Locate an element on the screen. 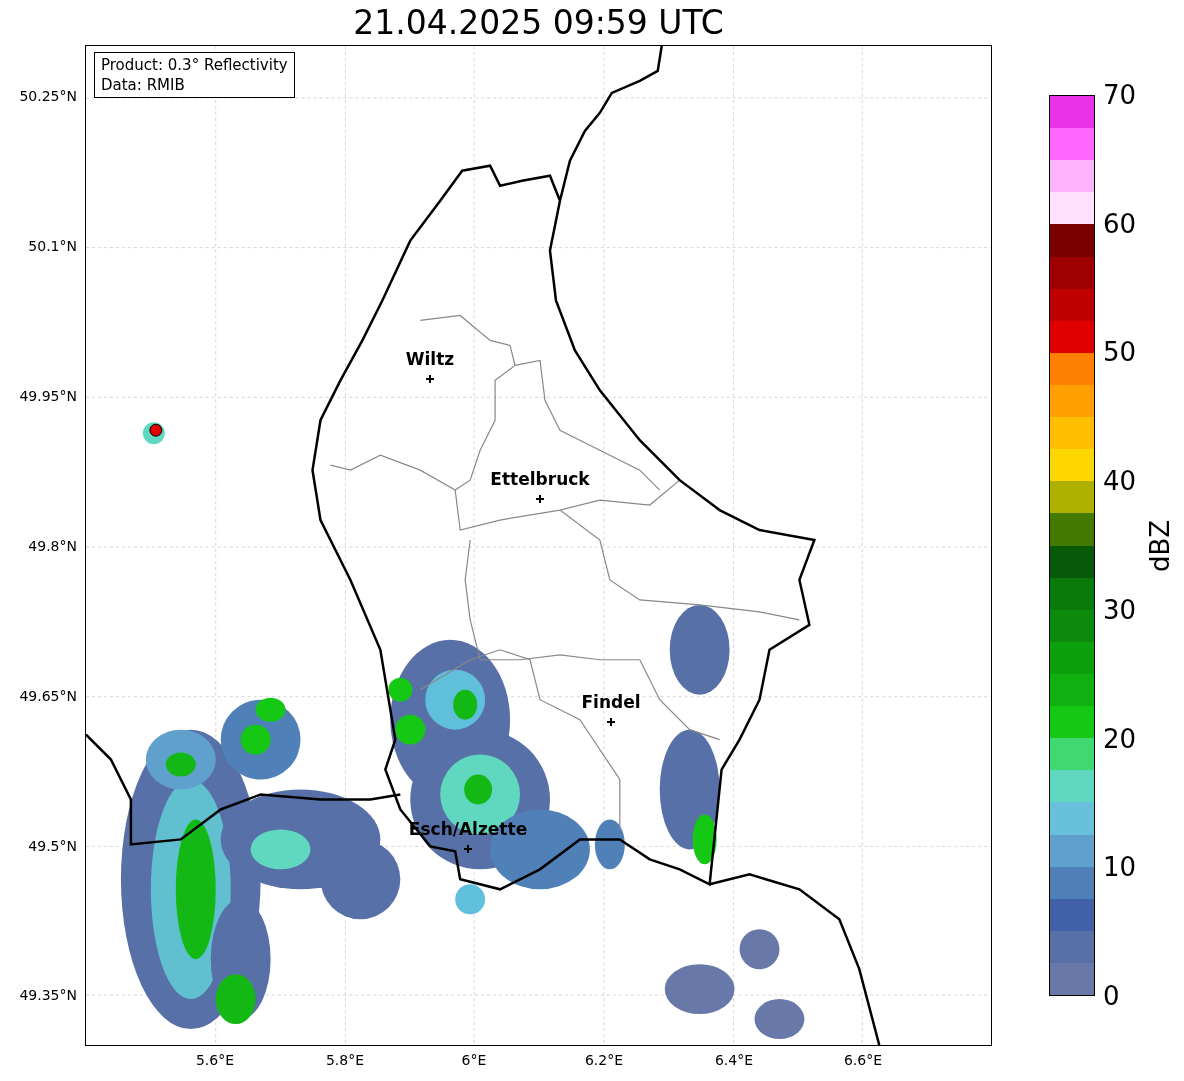 The image size is (1184, 1081). x-tick-label: 5.6°E is located at coordinates (215, 1060).